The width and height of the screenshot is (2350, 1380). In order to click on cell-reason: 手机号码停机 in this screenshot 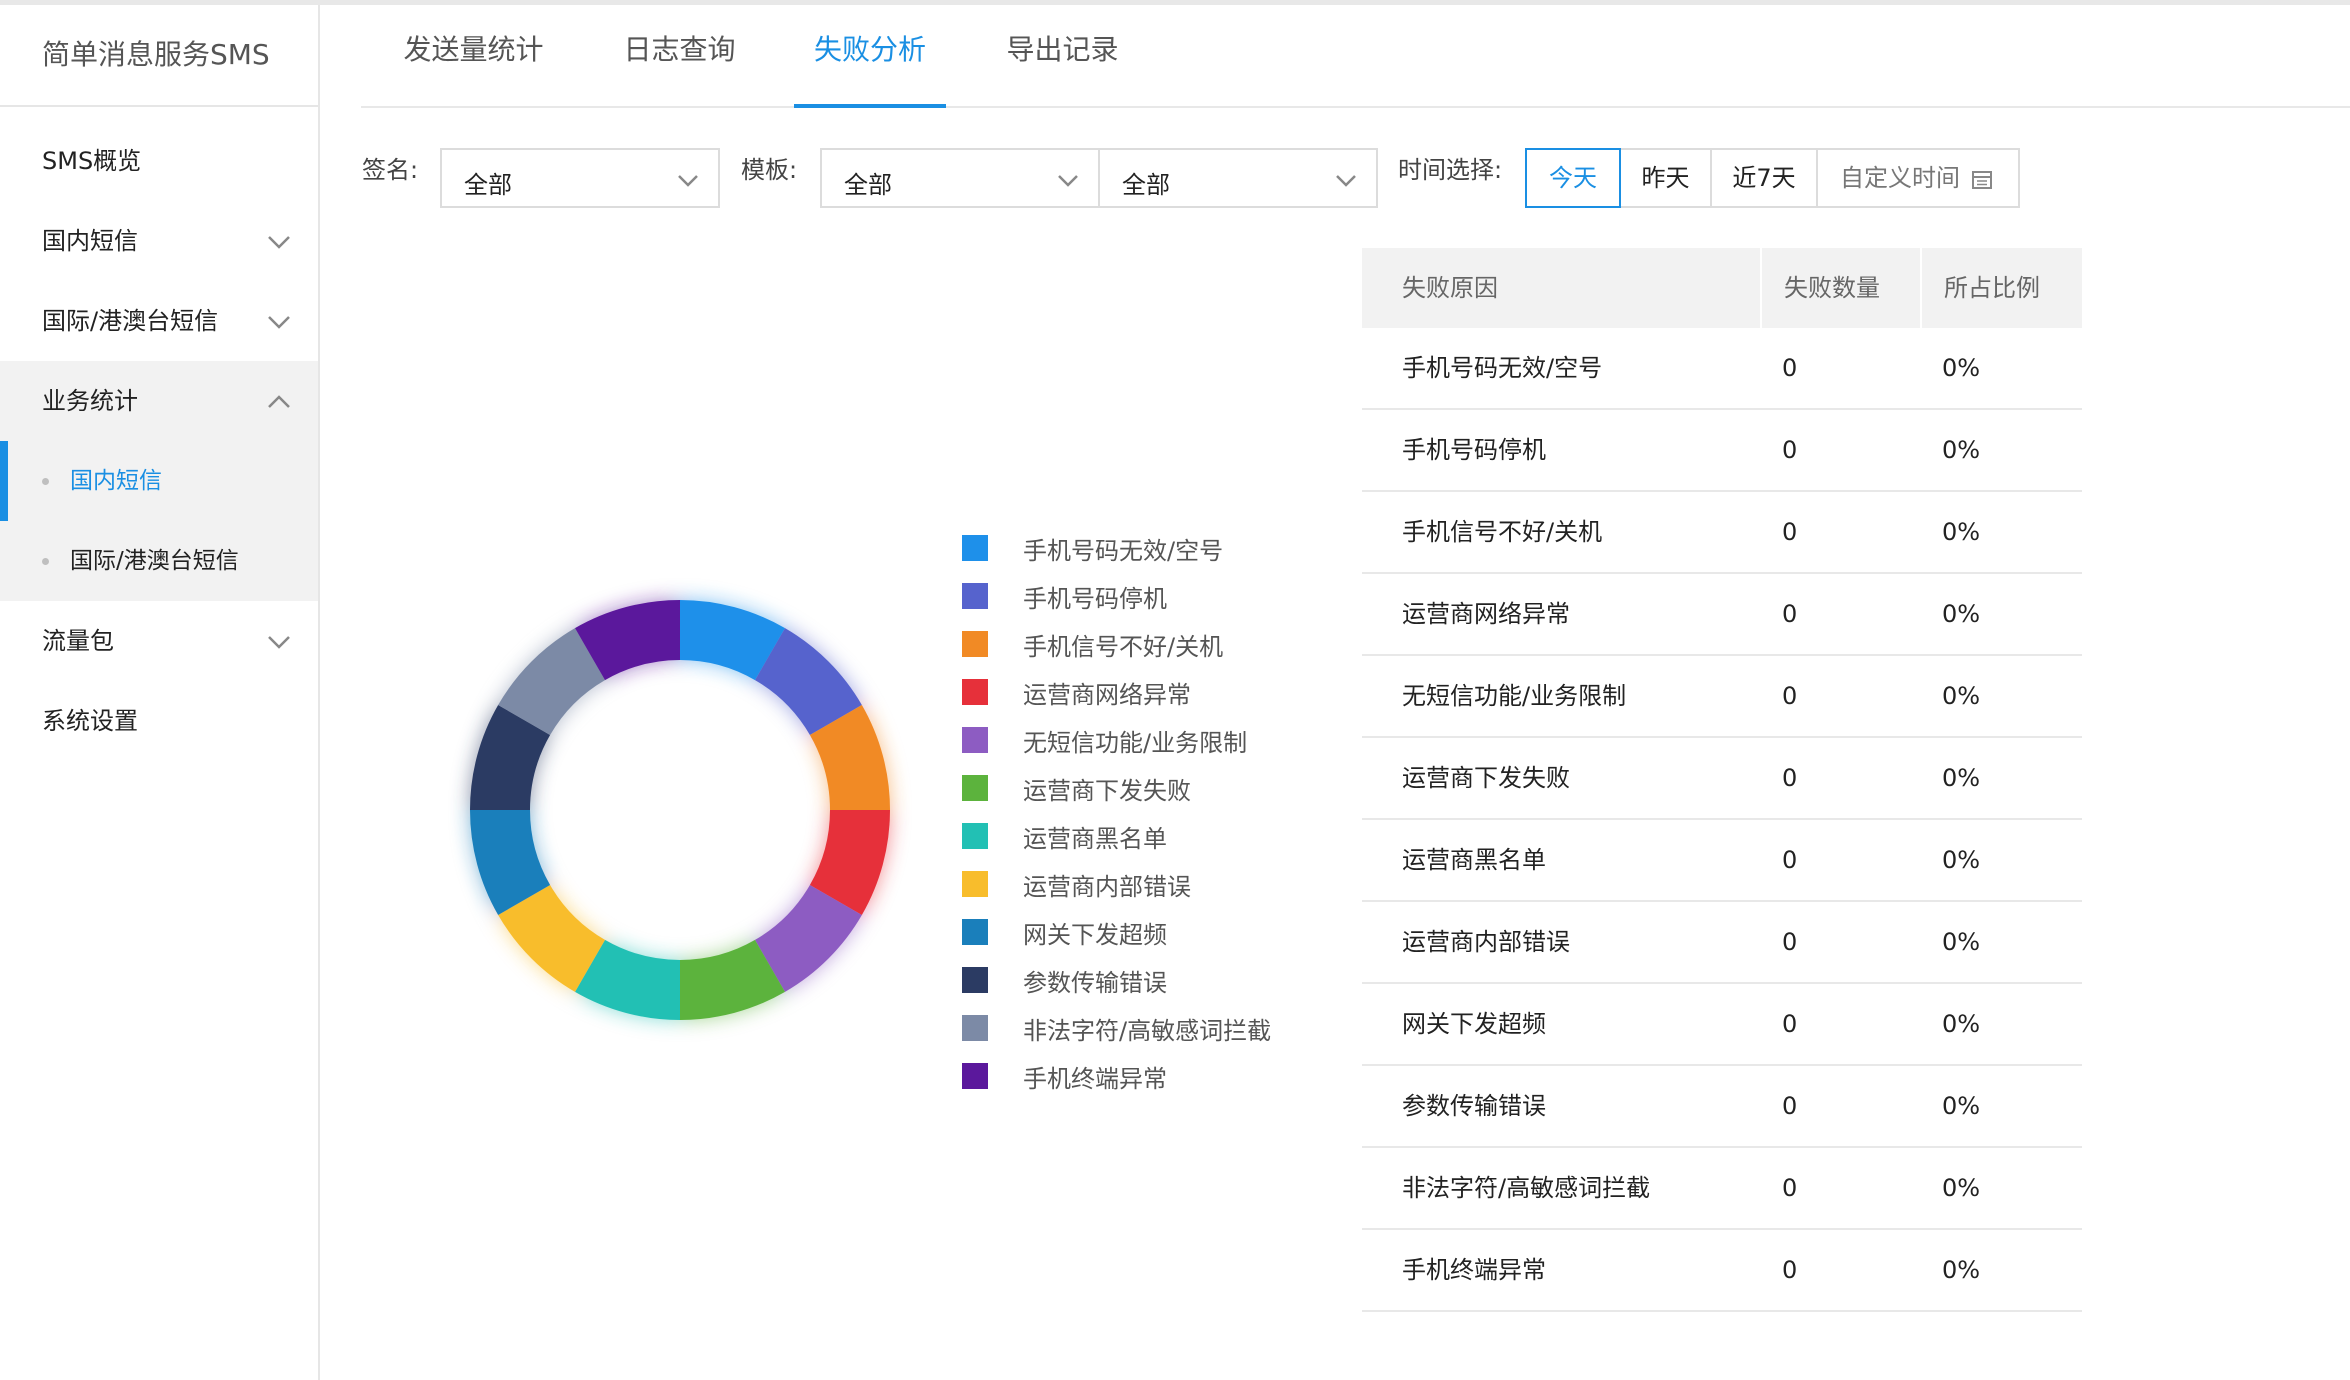, I will do `click(1474, 450)`.